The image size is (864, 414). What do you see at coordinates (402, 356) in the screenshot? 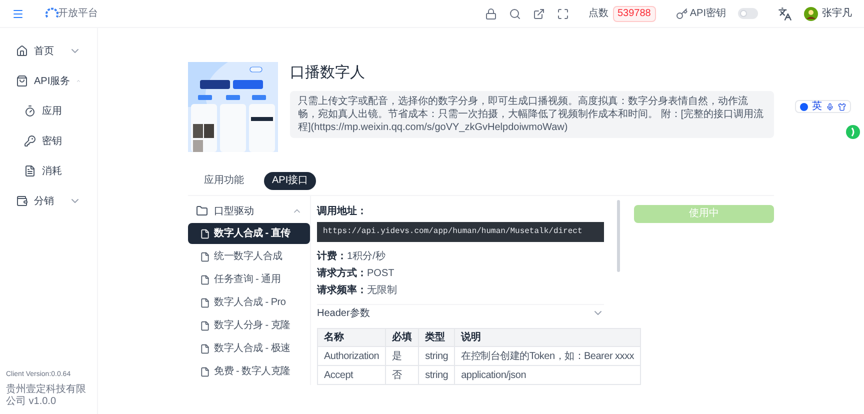
I see `table-cell: 是` at bounding box center [402, 356].